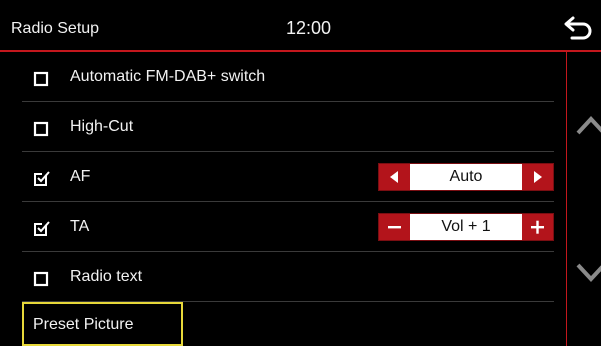  I want to click on af-selector: Auto, so click(466, 177).